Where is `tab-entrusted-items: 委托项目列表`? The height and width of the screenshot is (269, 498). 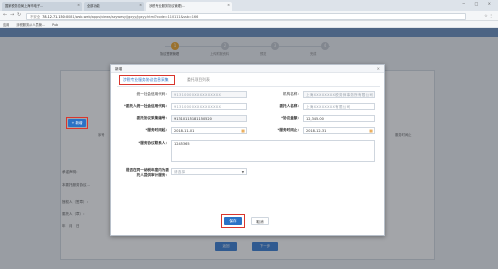 tab-entrusted-items: 委托项目列表 is located at coordinates (198, 80).